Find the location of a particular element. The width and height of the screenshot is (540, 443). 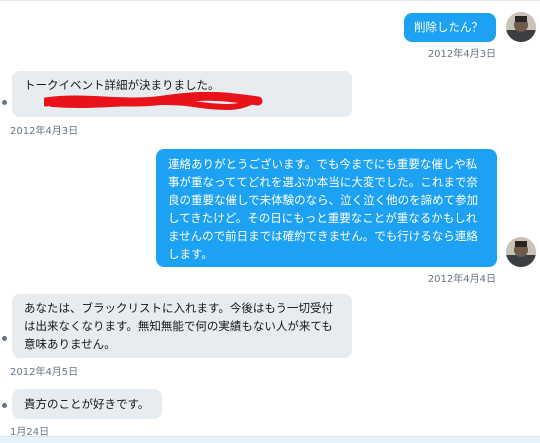

message-timestamp: 2012年4月5日 is located at coordinates (44, 372).